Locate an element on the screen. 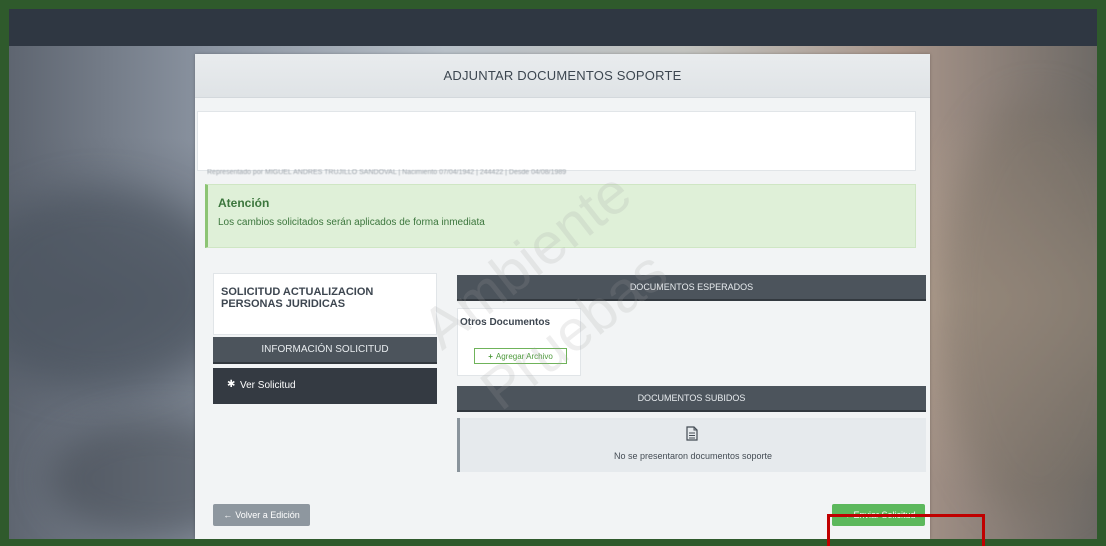  view-request-label: Ver Solicitud is located at coordinates (268, 385).